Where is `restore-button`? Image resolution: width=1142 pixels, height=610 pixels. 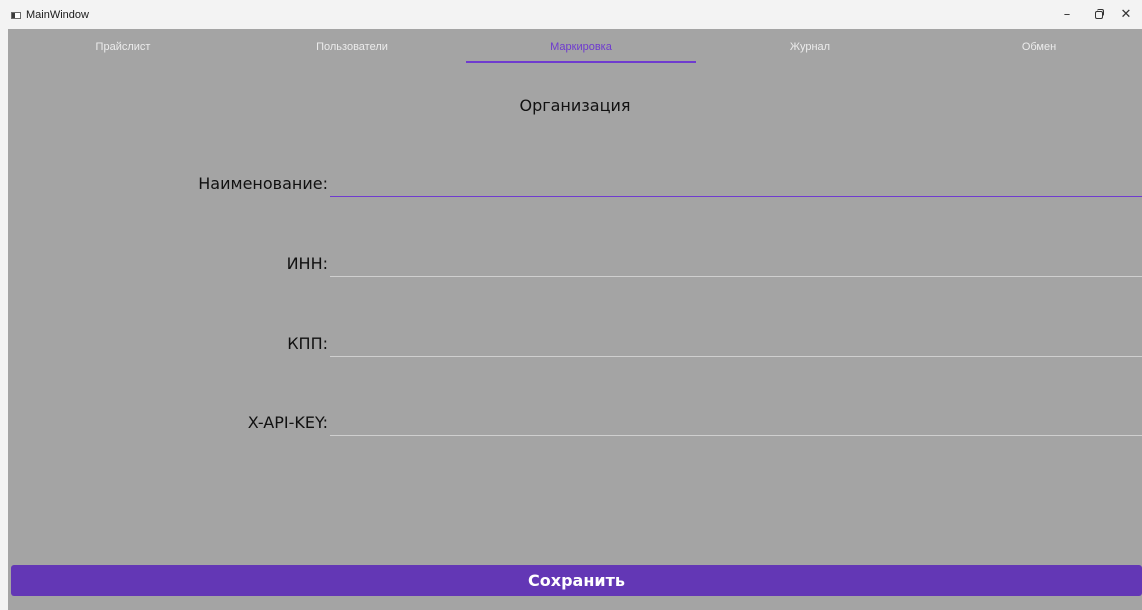
restore-button is located at coordinates (1099, 15).